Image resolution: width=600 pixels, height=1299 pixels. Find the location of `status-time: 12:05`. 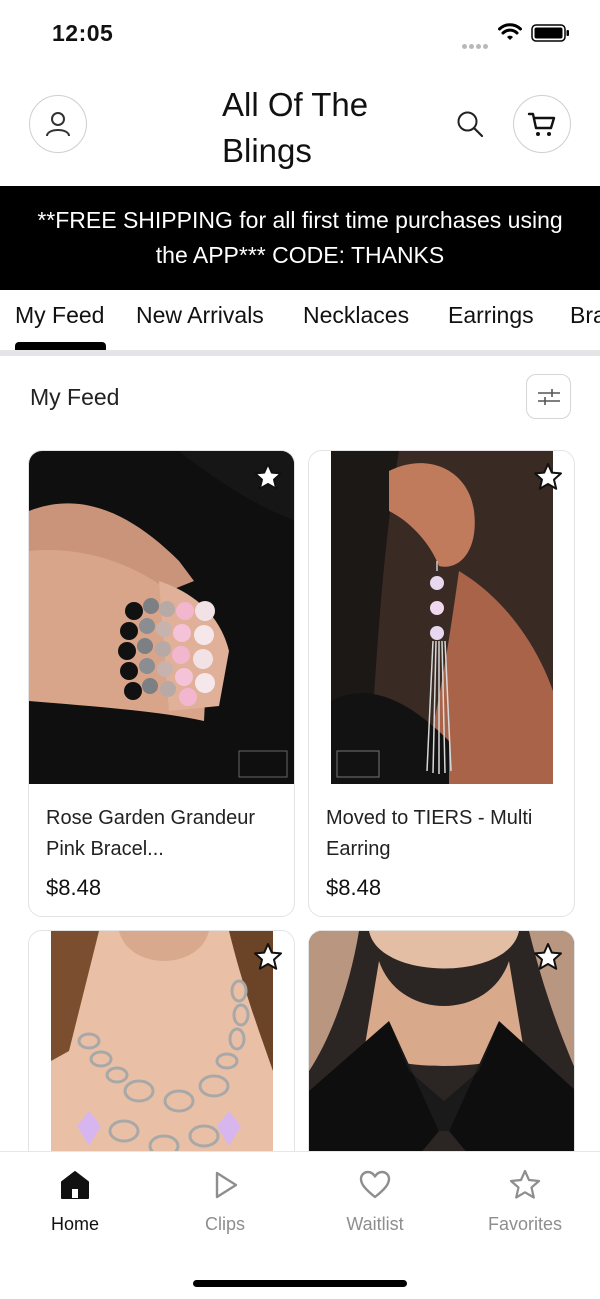

status-time: 12:05 is located at coordinates (83, 33).